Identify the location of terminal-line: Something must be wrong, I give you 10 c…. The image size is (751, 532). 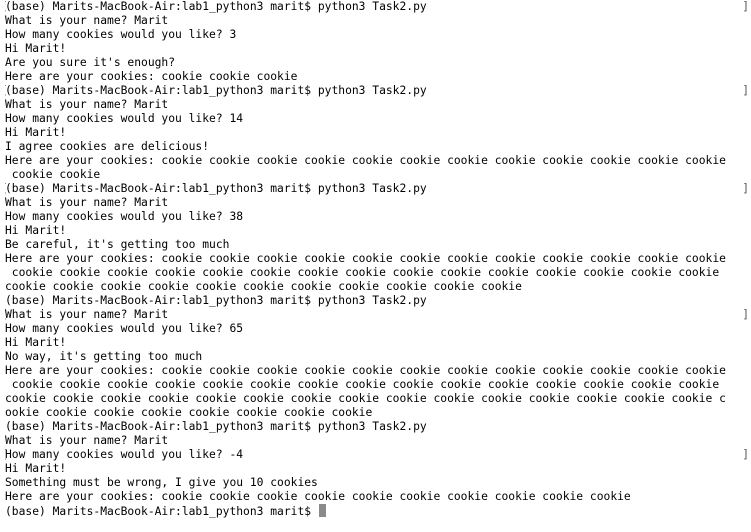
(376, 483).